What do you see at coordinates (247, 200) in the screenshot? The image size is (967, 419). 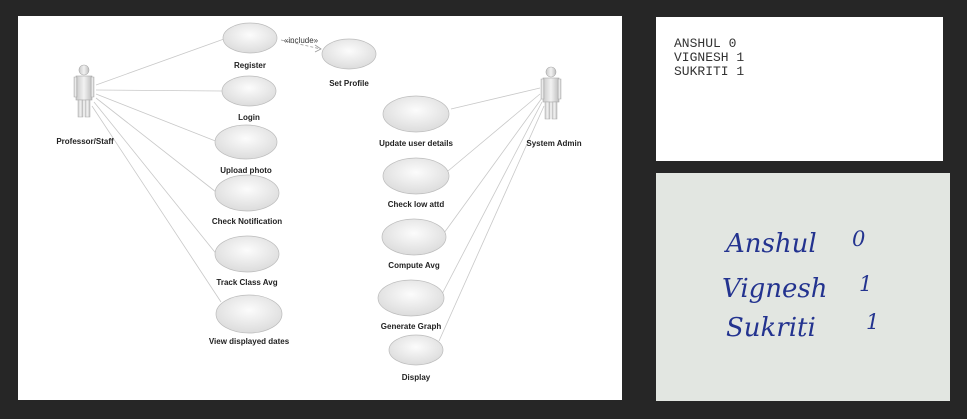 I see `use-case-check-notification: Check Notification` at bounding box center [247, 200].